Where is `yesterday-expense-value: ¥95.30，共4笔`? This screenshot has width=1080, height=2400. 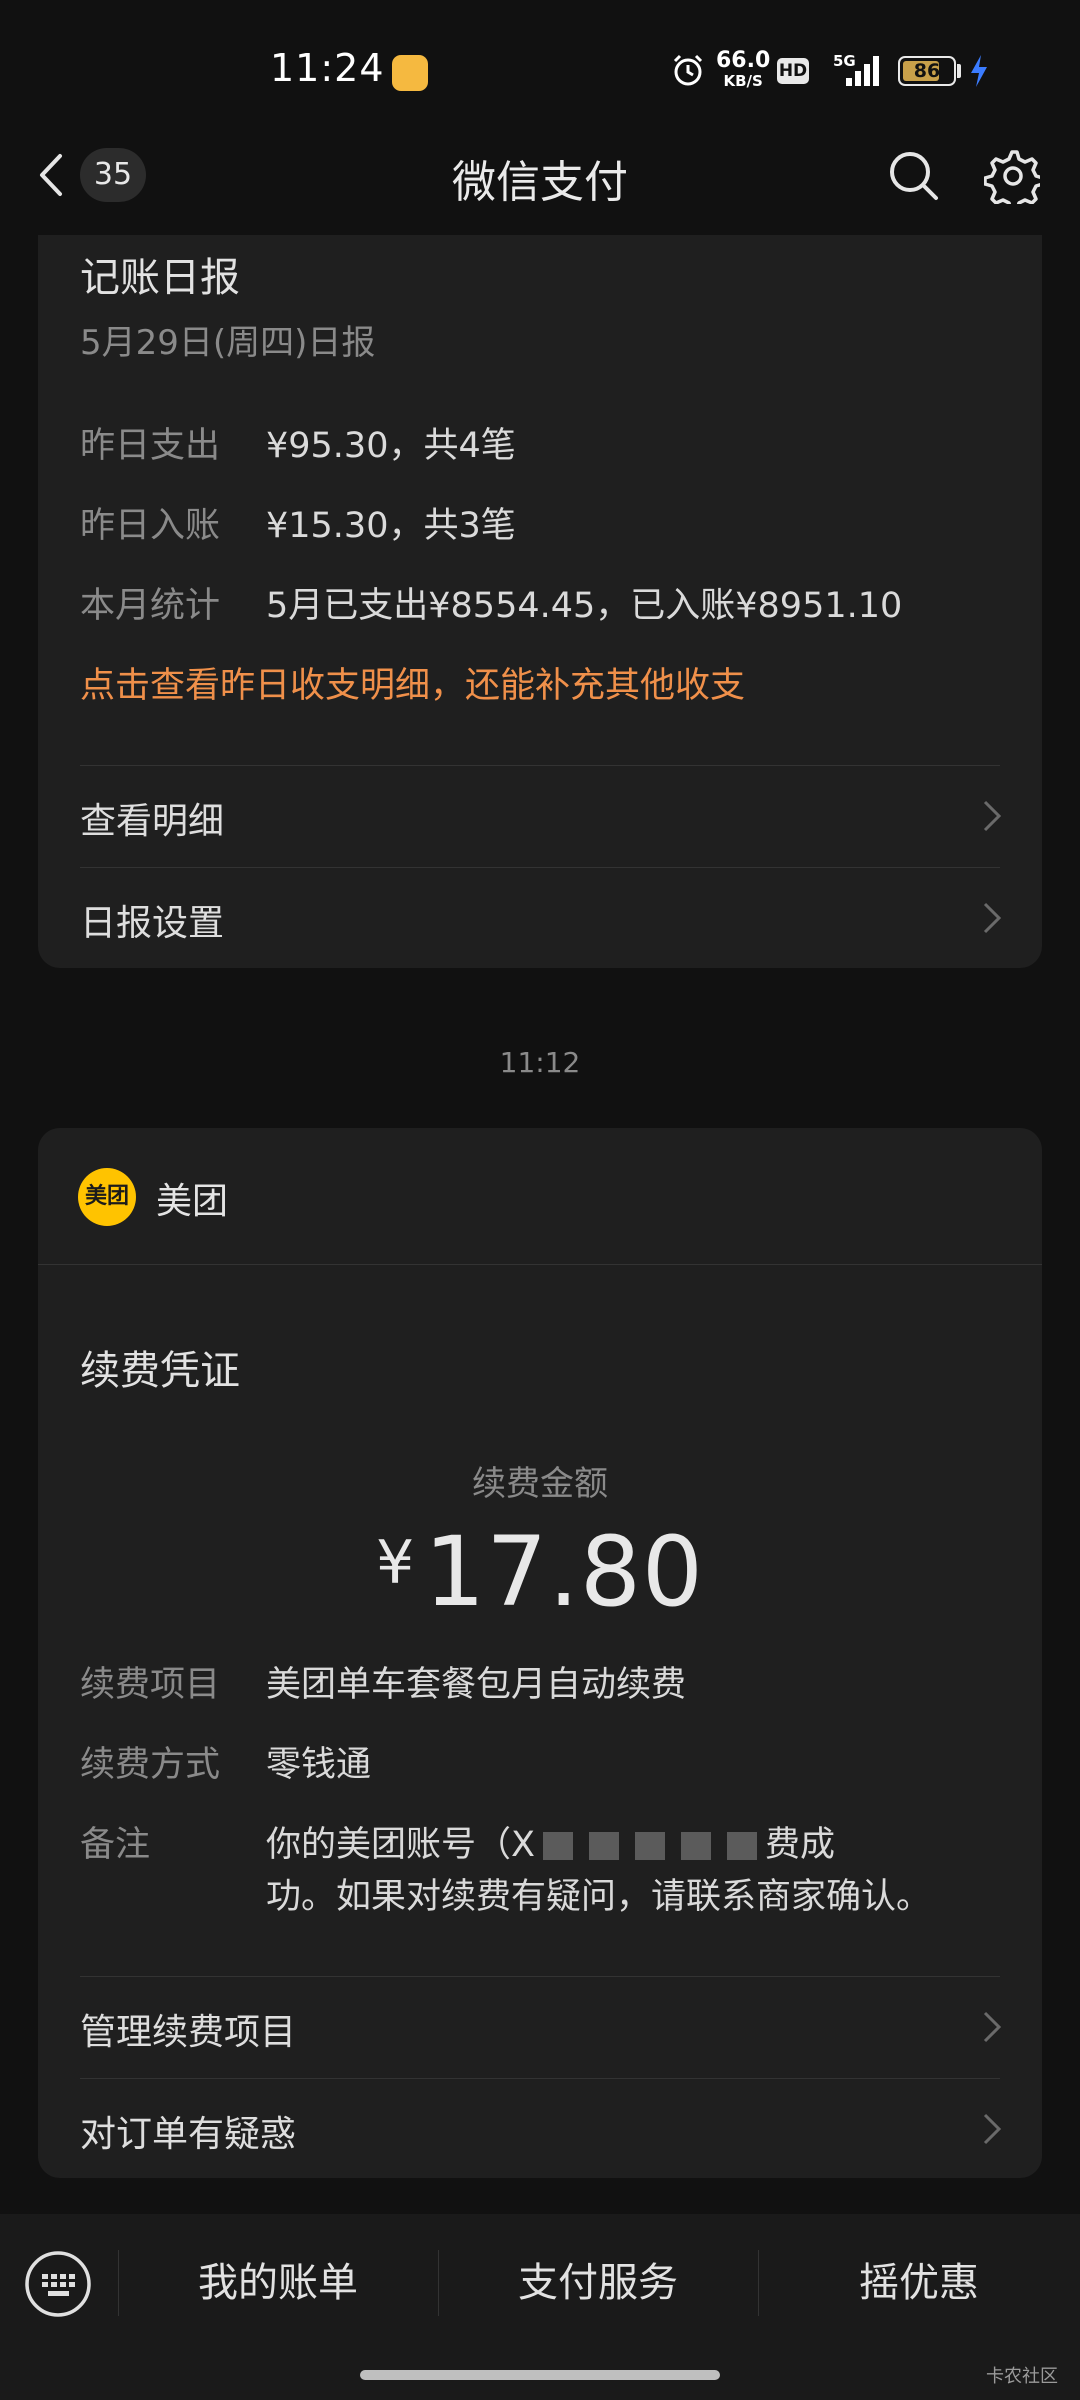 yesterday-expense-value: ¥95.30，共4笔 is located at coordinates (391, 446).